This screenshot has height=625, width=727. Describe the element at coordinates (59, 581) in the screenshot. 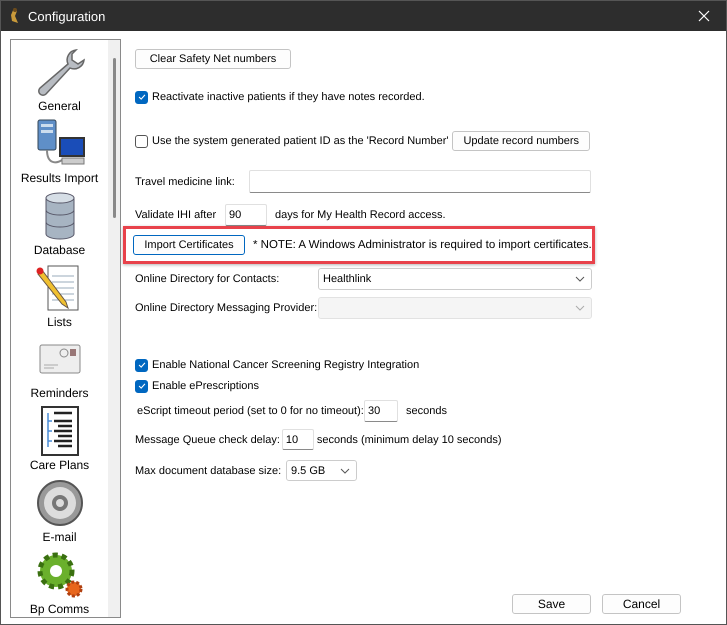

I see `sidebar-item: Bp Comms` at that location.